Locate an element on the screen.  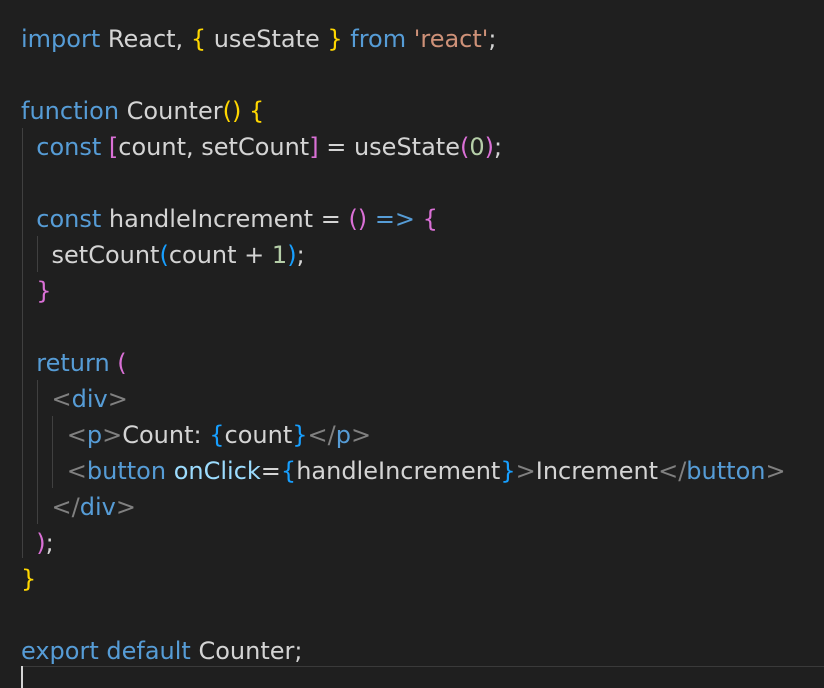
code-token: setCount is located at coordinates (90, 255).